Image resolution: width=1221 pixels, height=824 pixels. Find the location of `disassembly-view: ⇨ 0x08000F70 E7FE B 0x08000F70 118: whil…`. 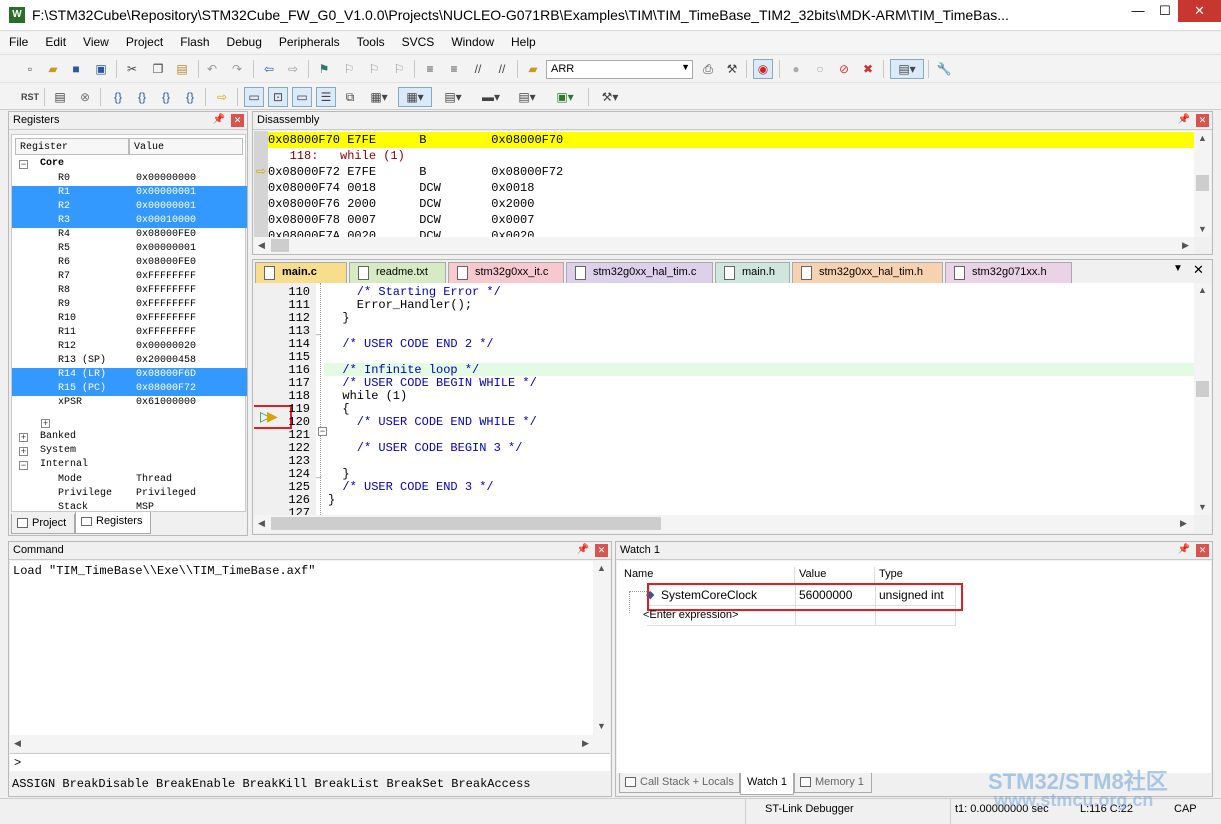

disassembly-view: ⇨ 0x08000F70 E7FE B 0x08000F70 118: whil… is located at coordinates (724, 184).